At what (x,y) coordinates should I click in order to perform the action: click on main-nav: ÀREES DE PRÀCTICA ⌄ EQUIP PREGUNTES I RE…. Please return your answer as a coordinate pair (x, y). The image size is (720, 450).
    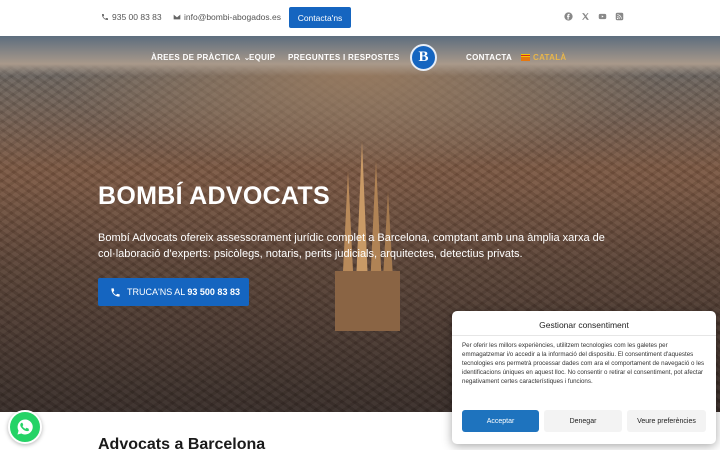
    Looking at the image, I should click on (360, 60).